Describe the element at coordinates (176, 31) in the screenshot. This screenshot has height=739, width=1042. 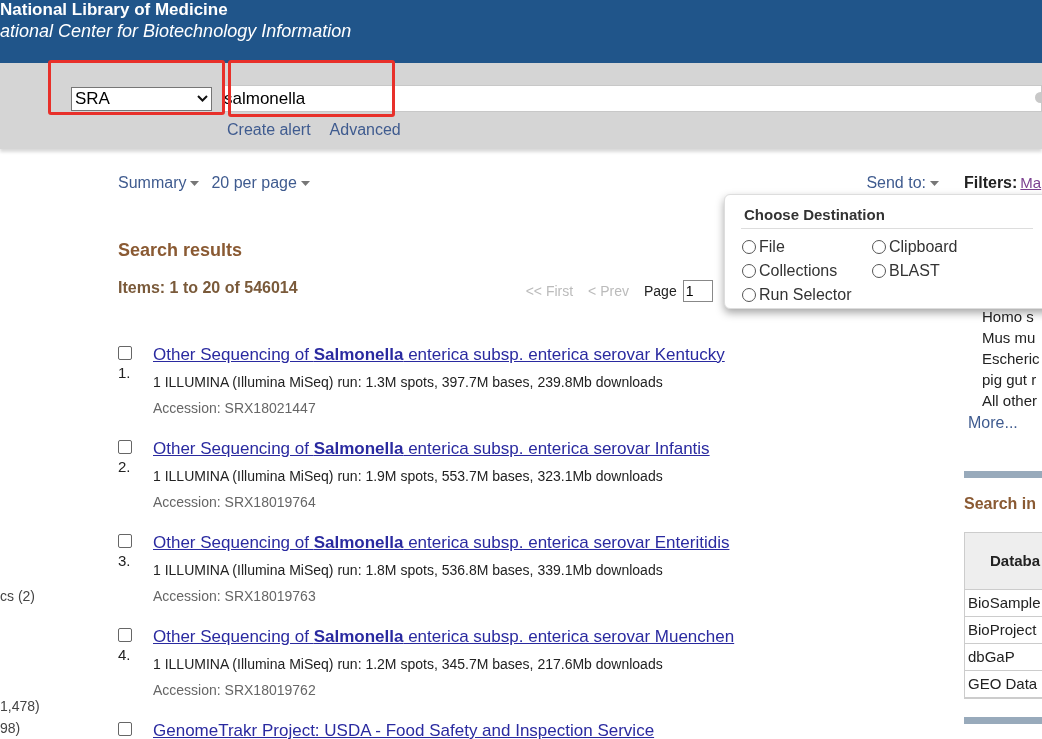
I see `site-subtitle: ational Center for Biotechnology Information` at that location.